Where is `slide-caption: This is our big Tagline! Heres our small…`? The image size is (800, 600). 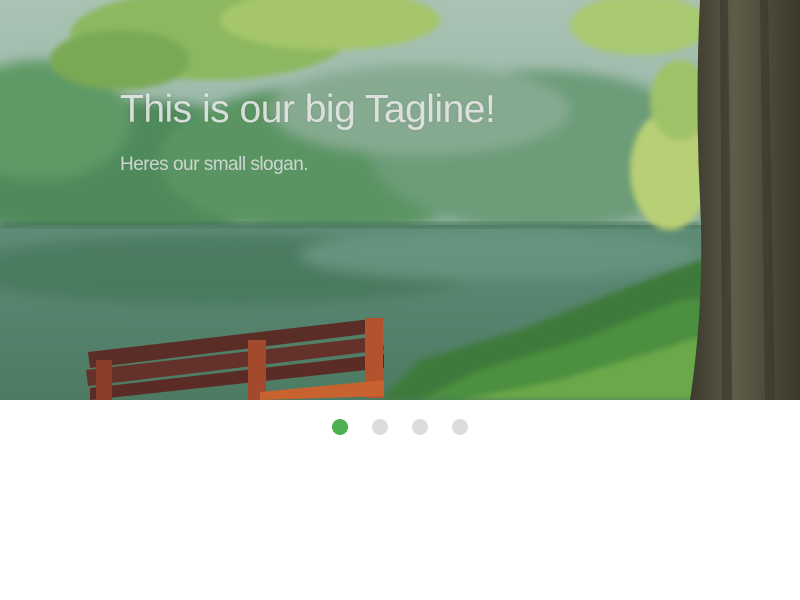 slide-caption: This is our big Tagline! Heres our small… is located at coordinates (400, 131).